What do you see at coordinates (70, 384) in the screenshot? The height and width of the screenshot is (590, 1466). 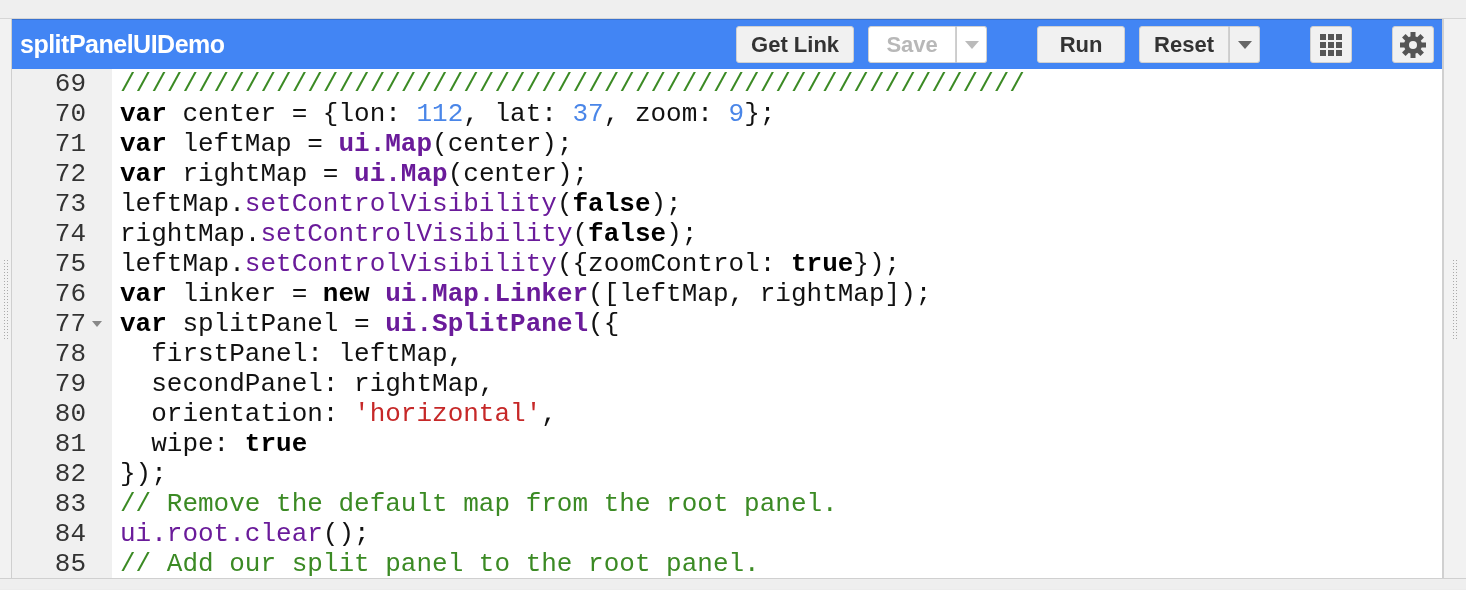 I see `line-number: 79` at bounding box center [70, 384].